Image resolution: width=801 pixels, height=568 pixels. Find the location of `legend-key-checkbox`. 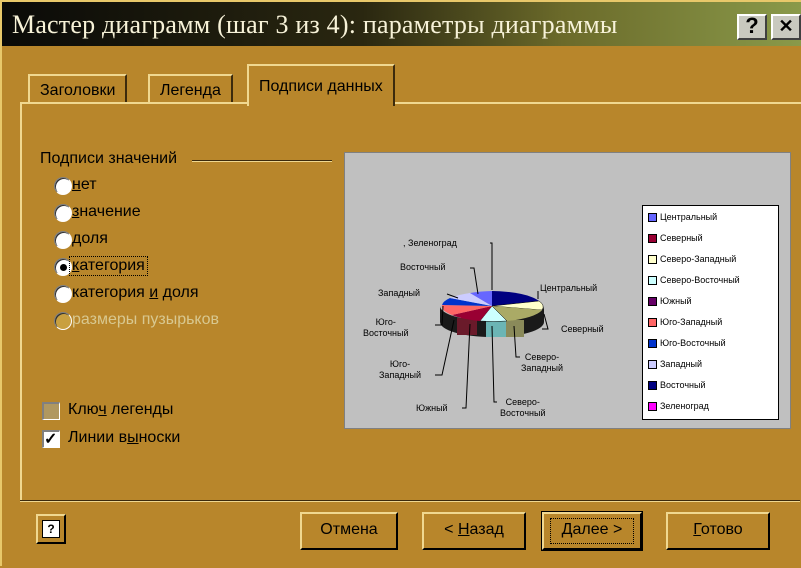

legend-key-checkbox is located at coordinates (51, 411).